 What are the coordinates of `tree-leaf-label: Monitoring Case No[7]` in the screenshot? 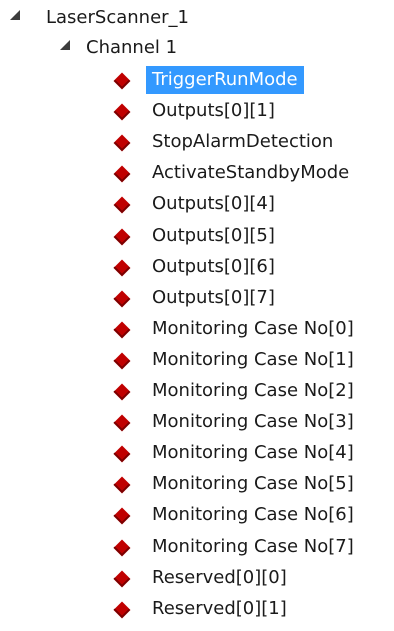 It's located at (253, 546).